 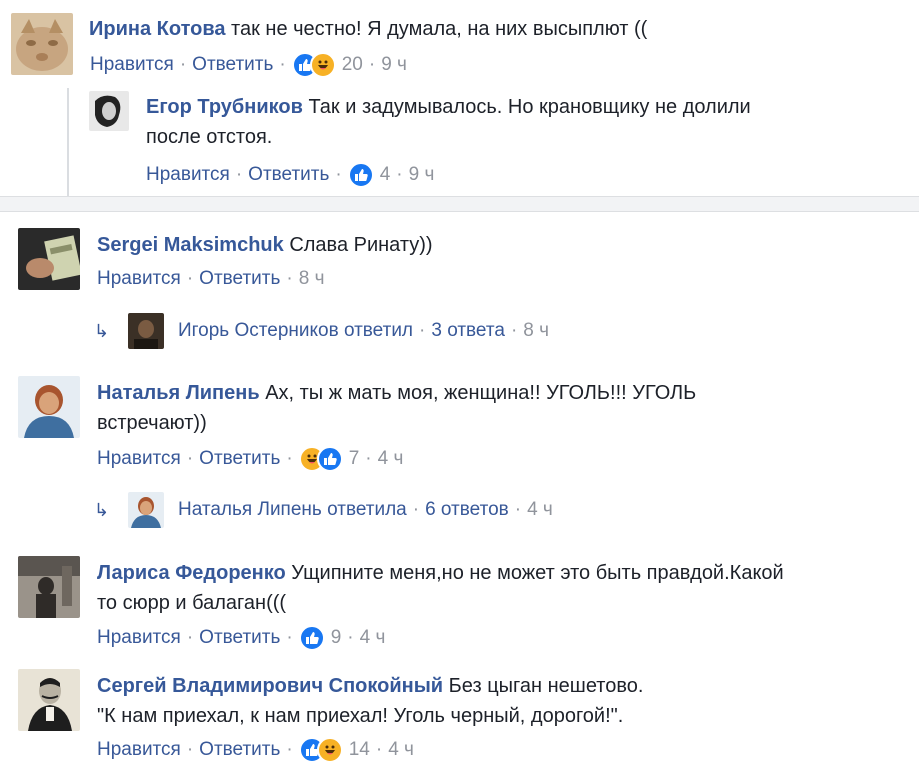 I want to click on replier-name: Наталья Липень ответила, so click(x=292, y=510).